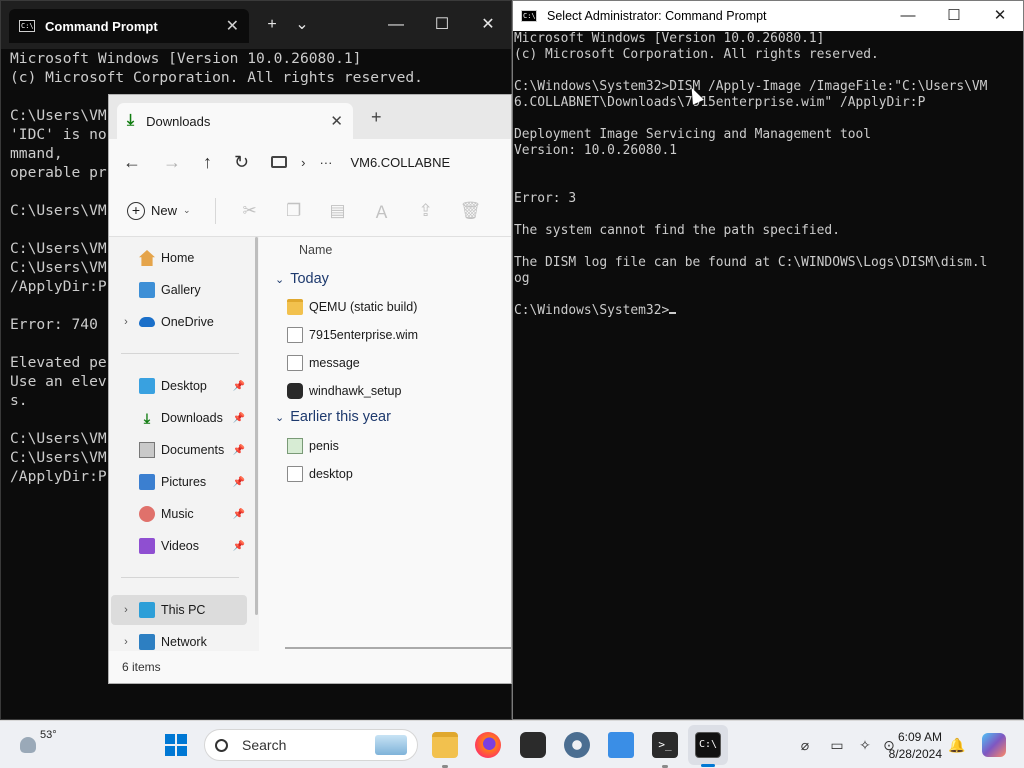  Describe the element at coordinates (382, 210) in the screenshot. I see `rename-icon: Ａ` at that location.